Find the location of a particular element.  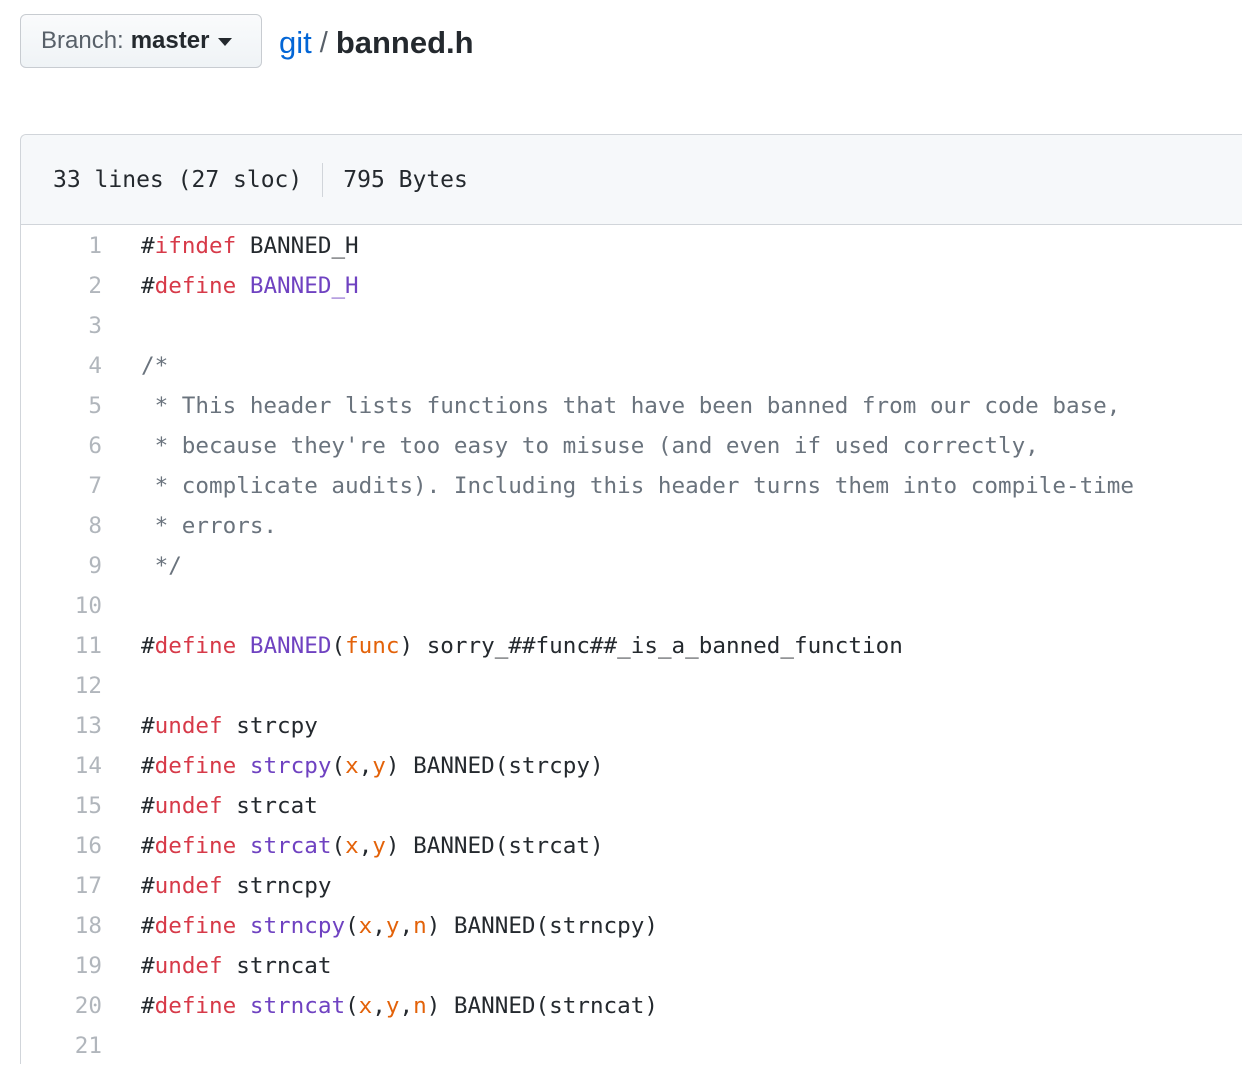

code-token: BANNED is located at coordinates (290, 646).